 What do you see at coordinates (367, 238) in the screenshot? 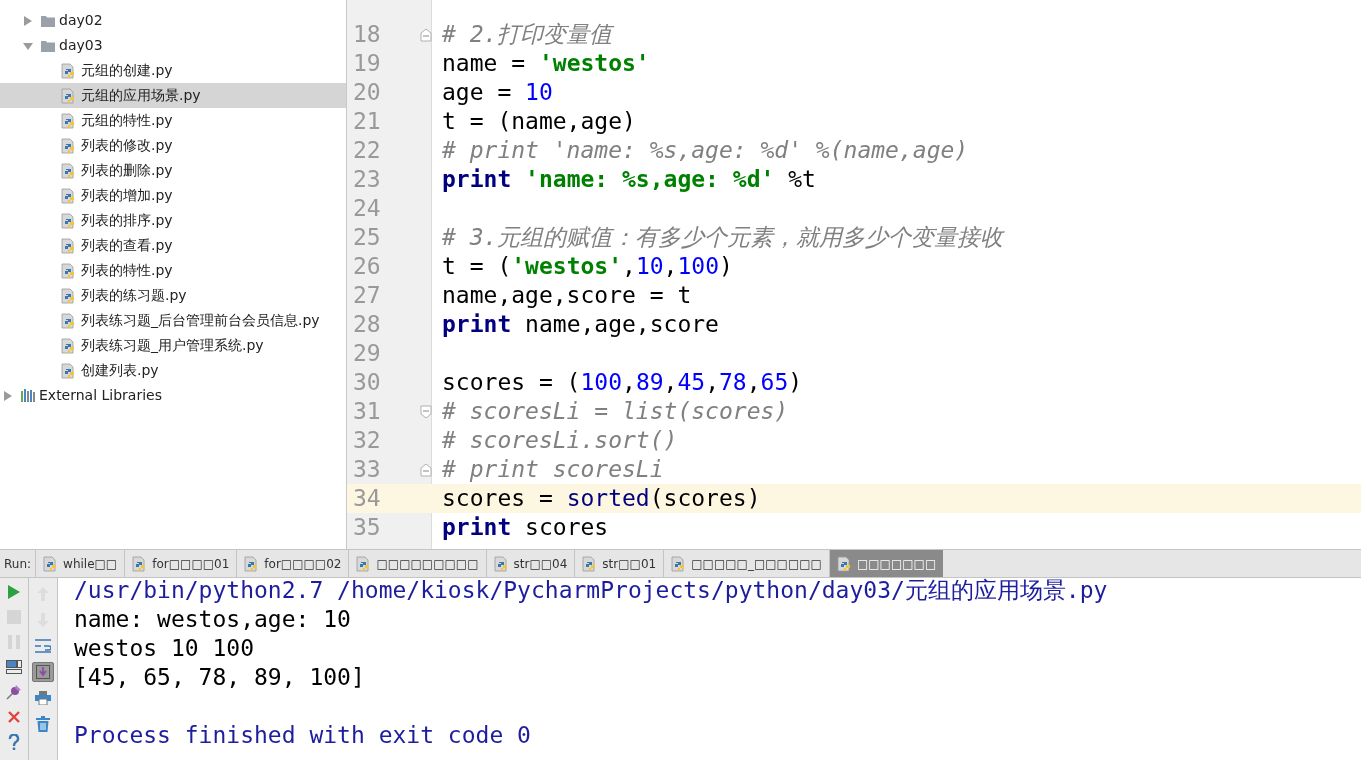
I see `line-number: 25` at bounding box center [367, 238].